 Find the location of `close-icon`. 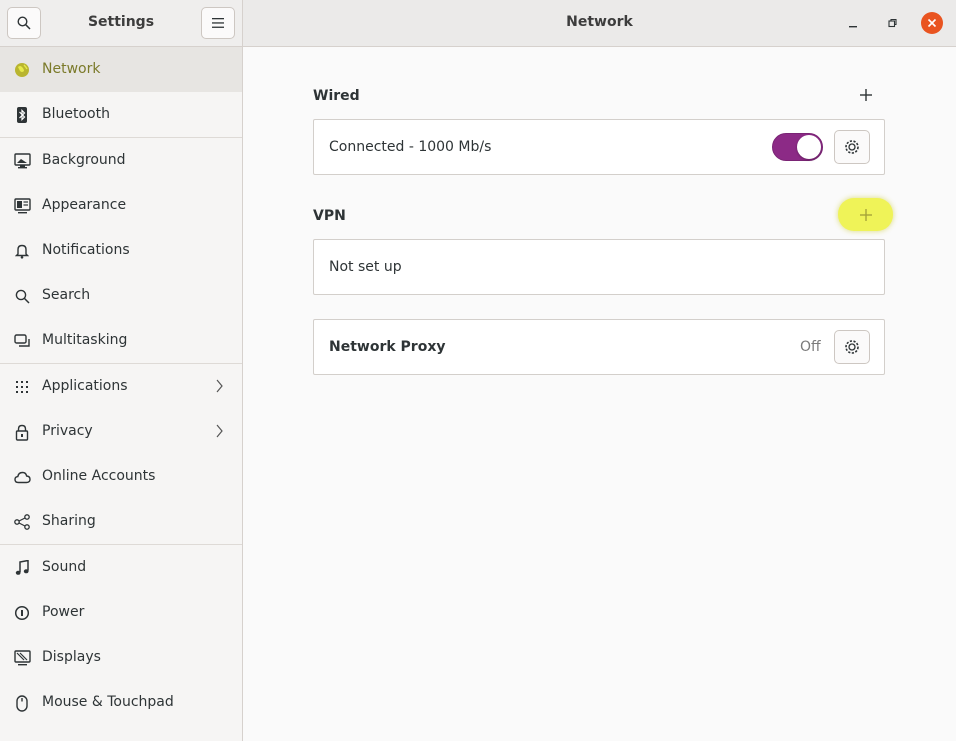

close-icon is located at coordinates (932, 23).